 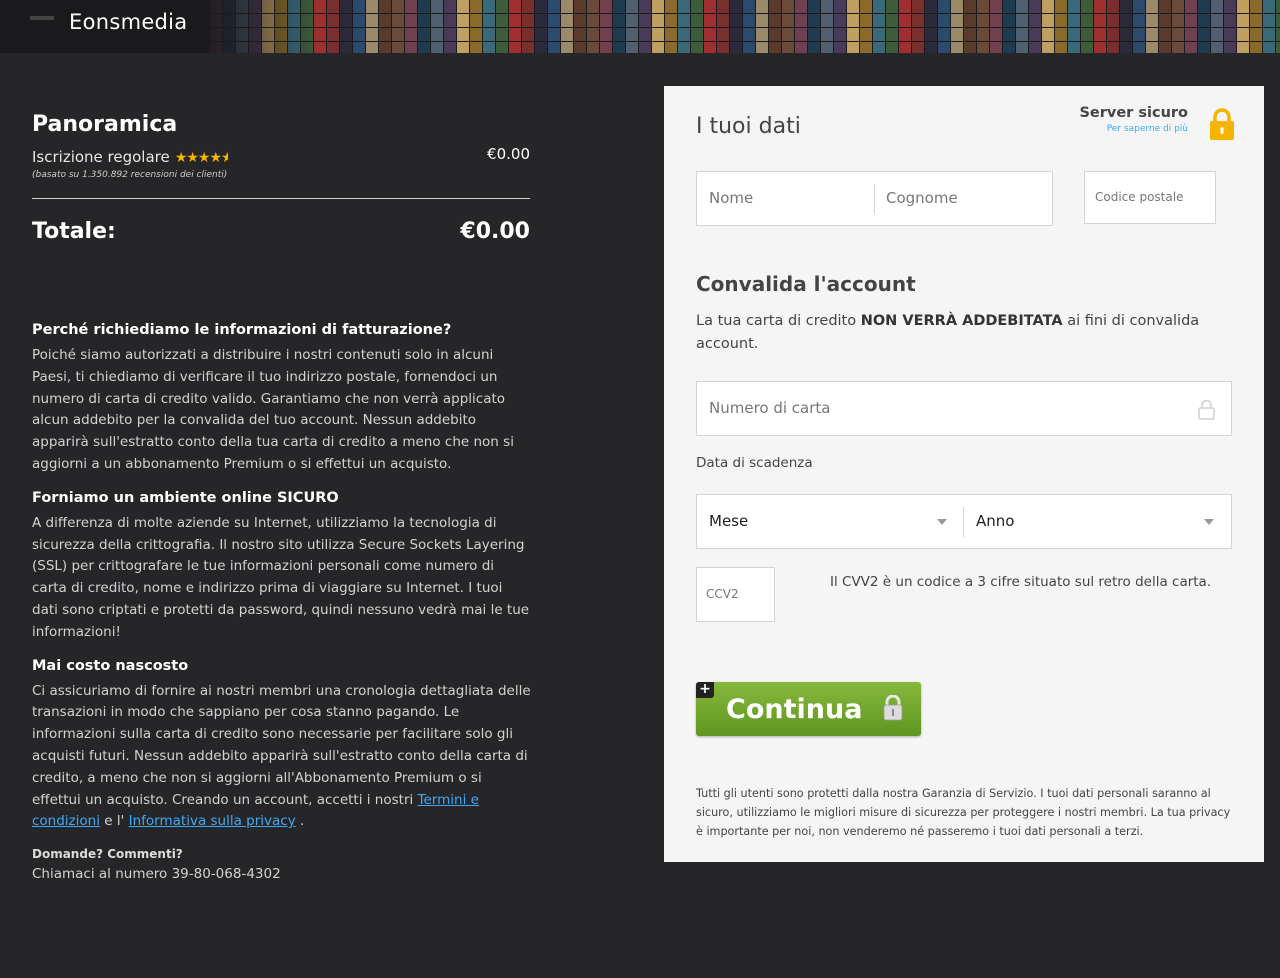 What do you see at coordinates (754, 463) in the screenshot?
I see `expiry-label: Data di scadenza` at bounding box center [754, 463].